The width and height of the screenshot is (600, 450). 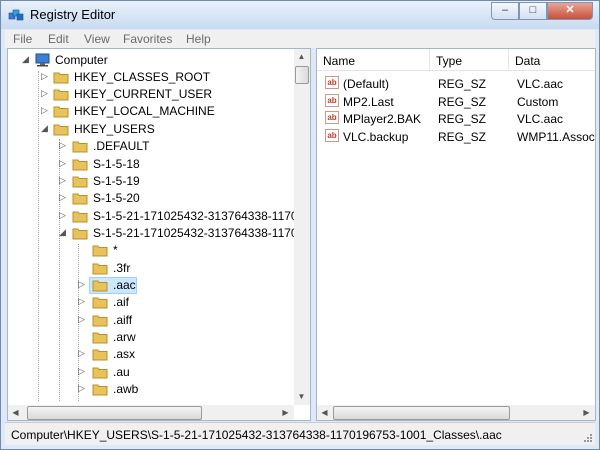 What do you see at coordinates (368, 102) in the screenshot?
I see `value-name: MP2.Last` at bounding box center [368, 102].